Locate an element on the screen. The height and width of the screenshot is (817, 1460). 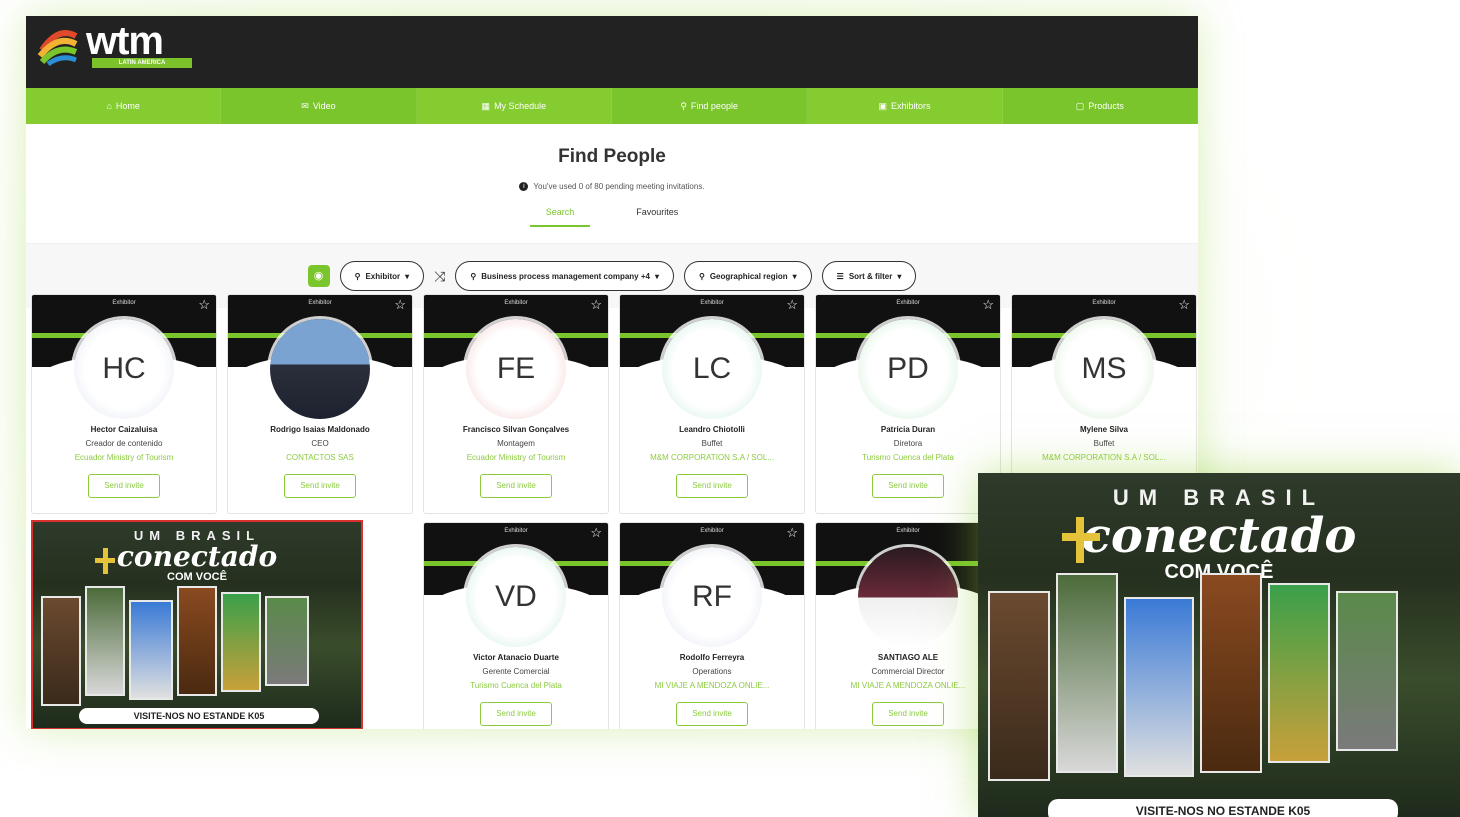
person-role: Operations is located at coordinates (712, 671).